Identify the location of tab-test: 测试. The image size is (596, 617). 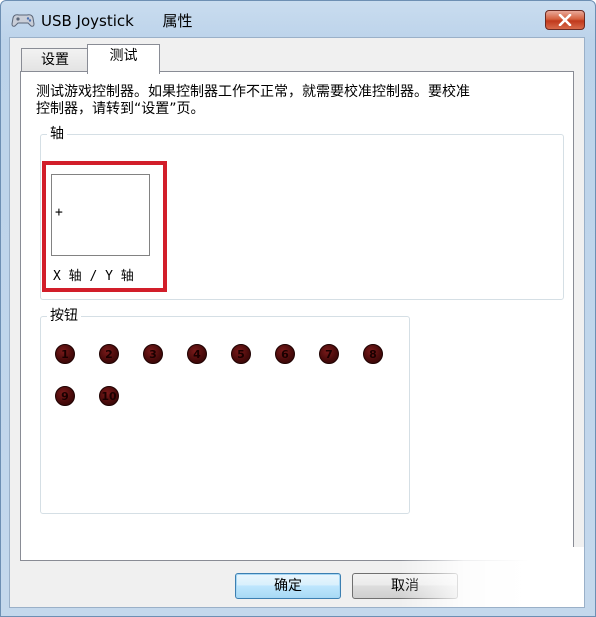
(123, 59).